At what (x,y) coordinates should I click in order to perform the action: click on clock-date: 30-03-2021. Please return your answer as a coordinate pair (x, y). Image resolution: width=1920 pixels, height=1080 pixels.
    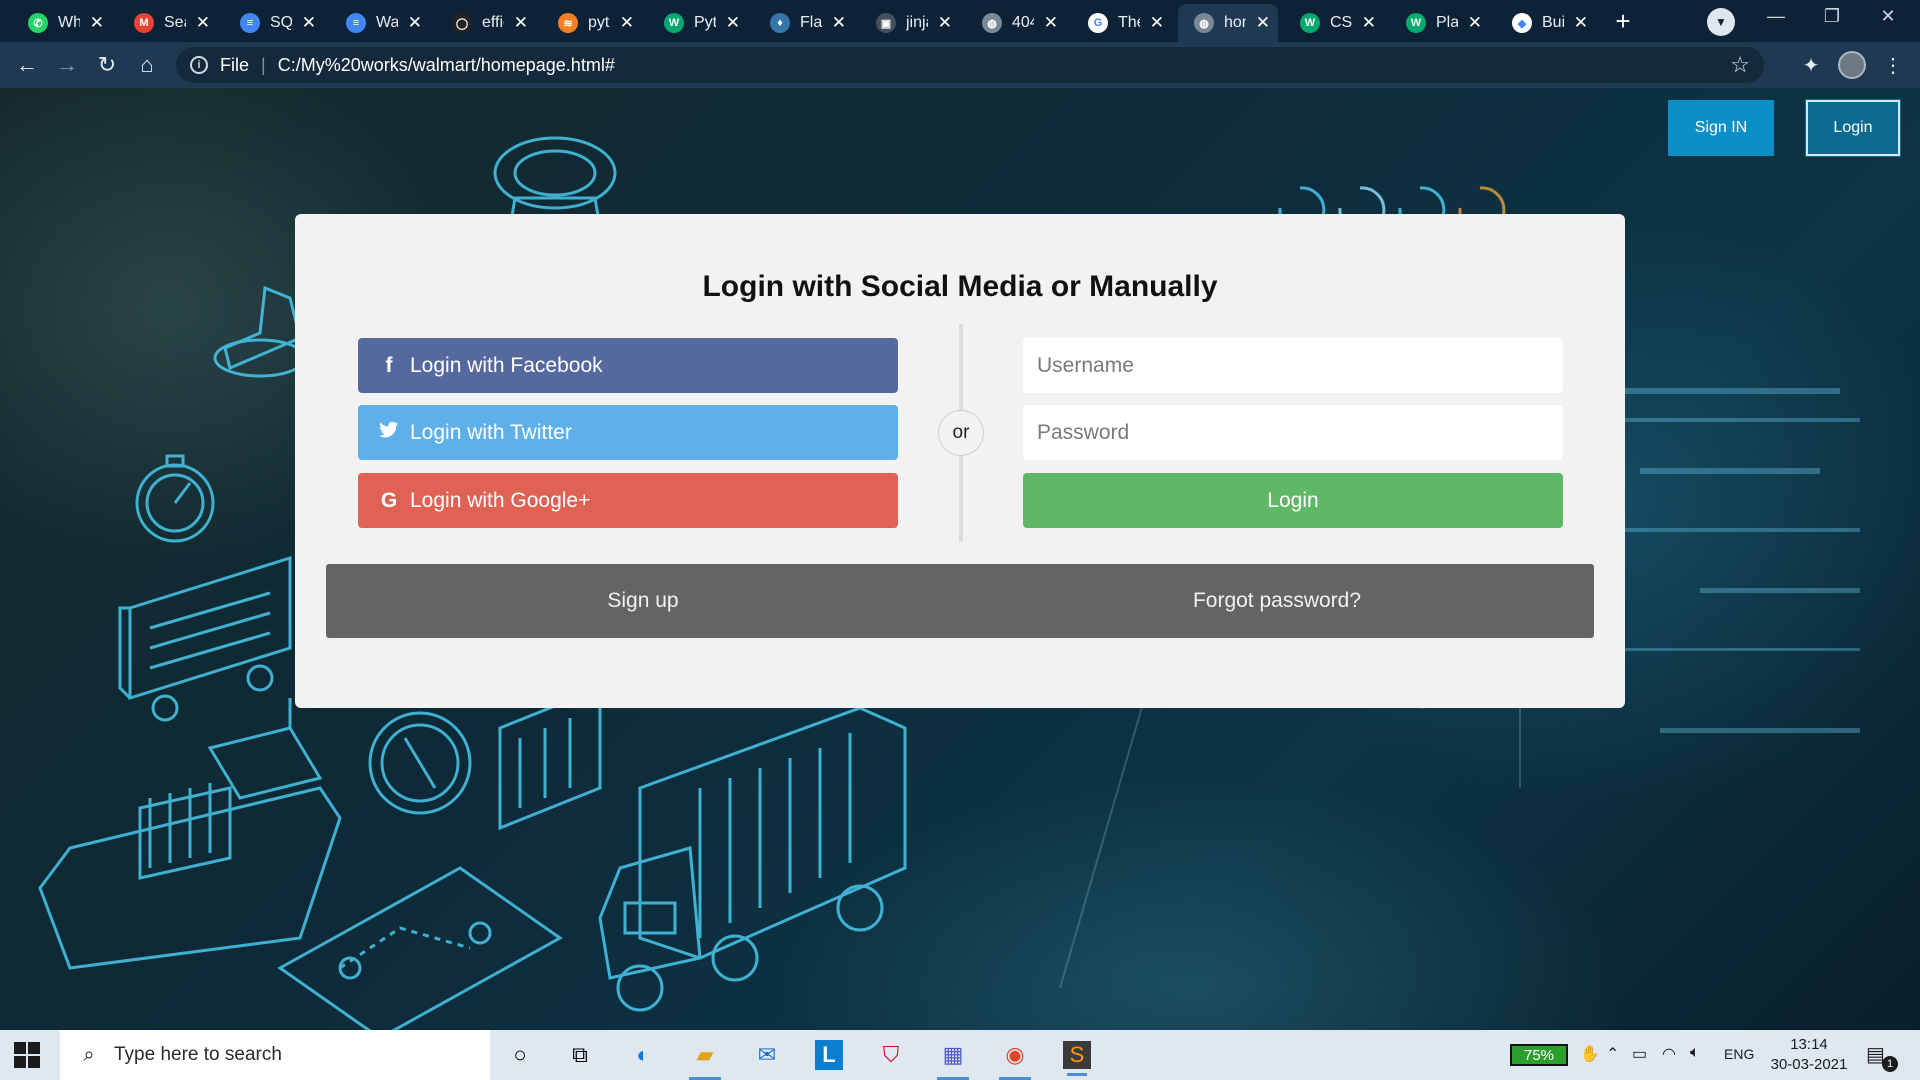
    Looking at the image, I should click on (1809, 1064).